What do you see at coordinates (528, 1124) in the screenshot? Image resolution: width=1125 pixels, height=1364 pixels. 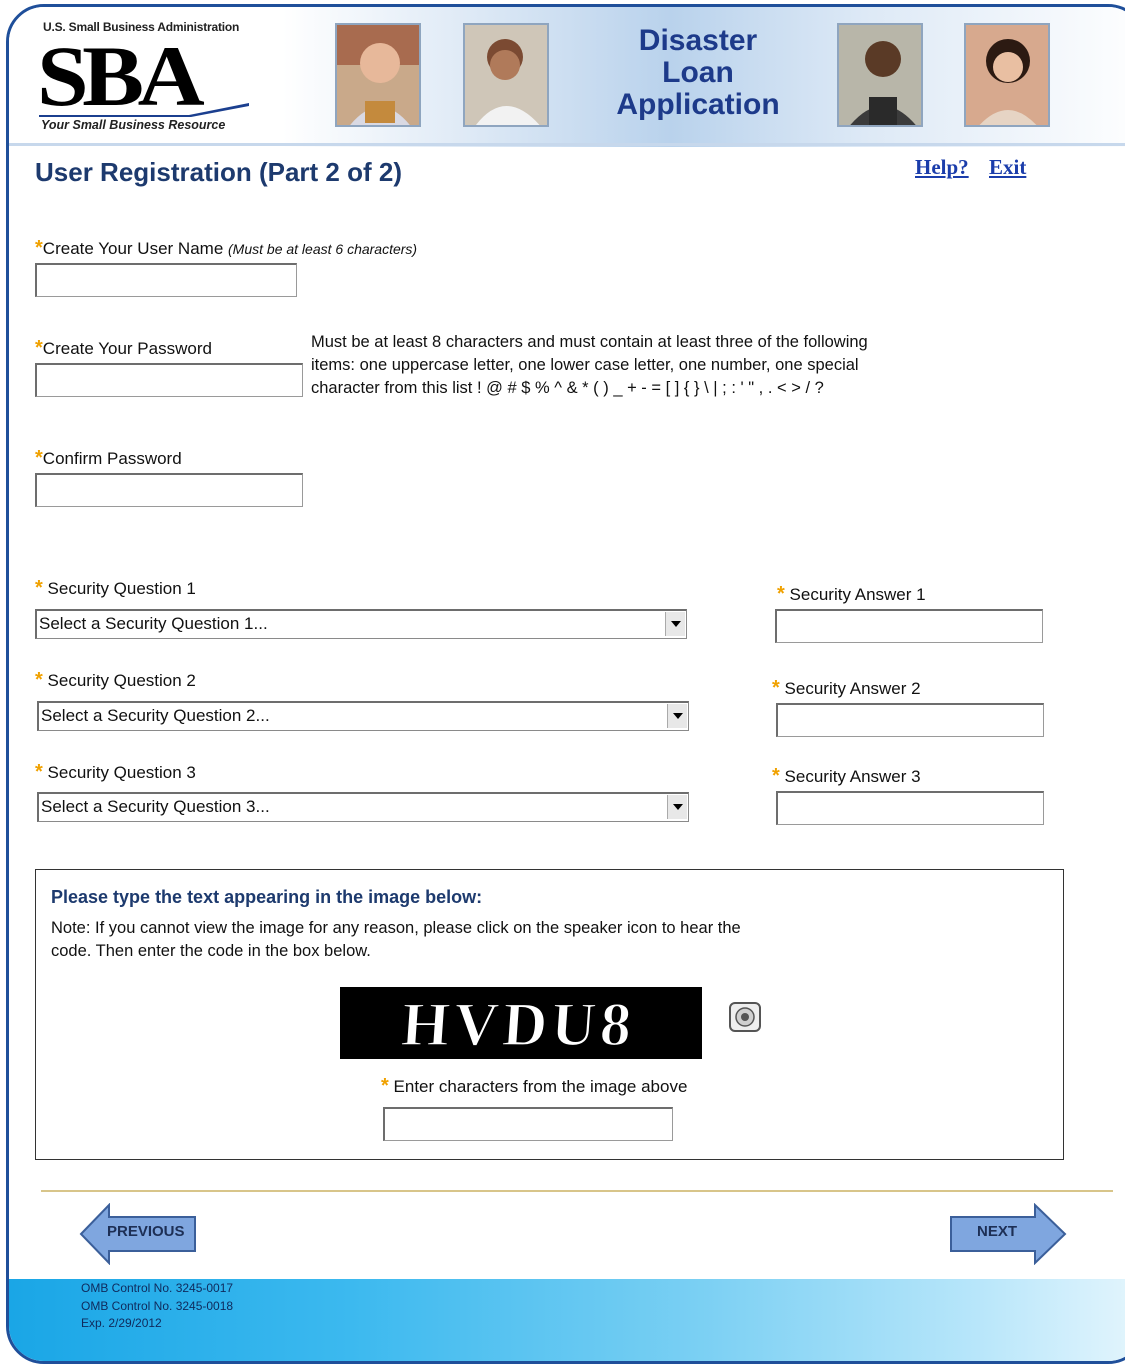 I see `captcha-input` at bounding box center [528, 1124].